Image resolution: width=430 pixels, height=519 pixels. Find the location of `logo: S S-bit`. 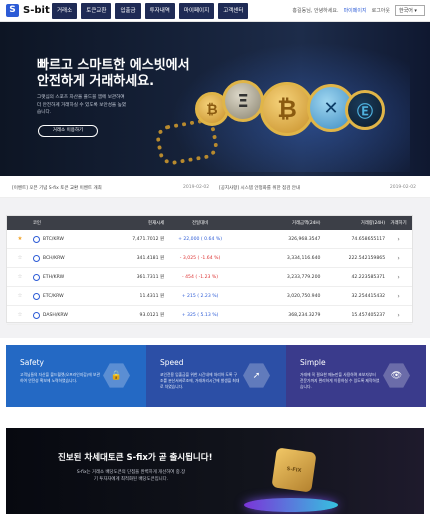

logo: S S-bit is located at coordinates (28, 10).